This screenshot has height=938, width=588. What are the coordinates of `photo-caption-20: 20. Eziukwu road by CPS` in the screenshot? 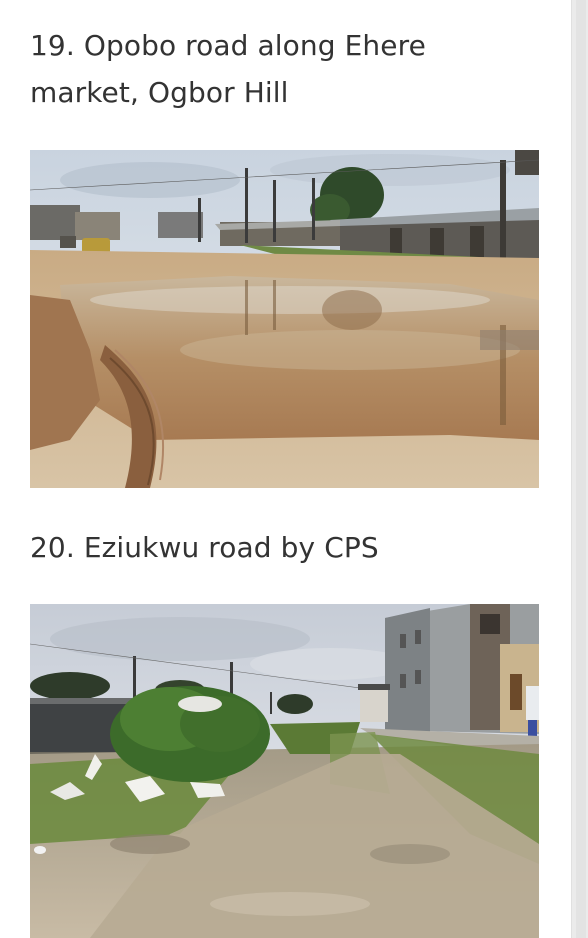 It's located at (204, 547).